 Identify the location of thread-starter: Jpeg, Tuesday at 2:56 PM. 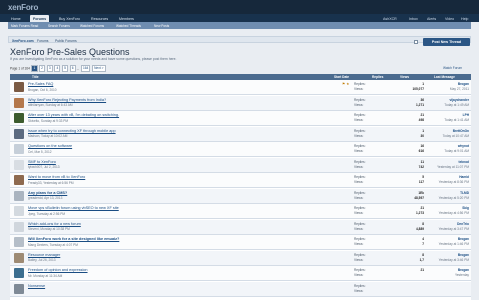
(46, 214).